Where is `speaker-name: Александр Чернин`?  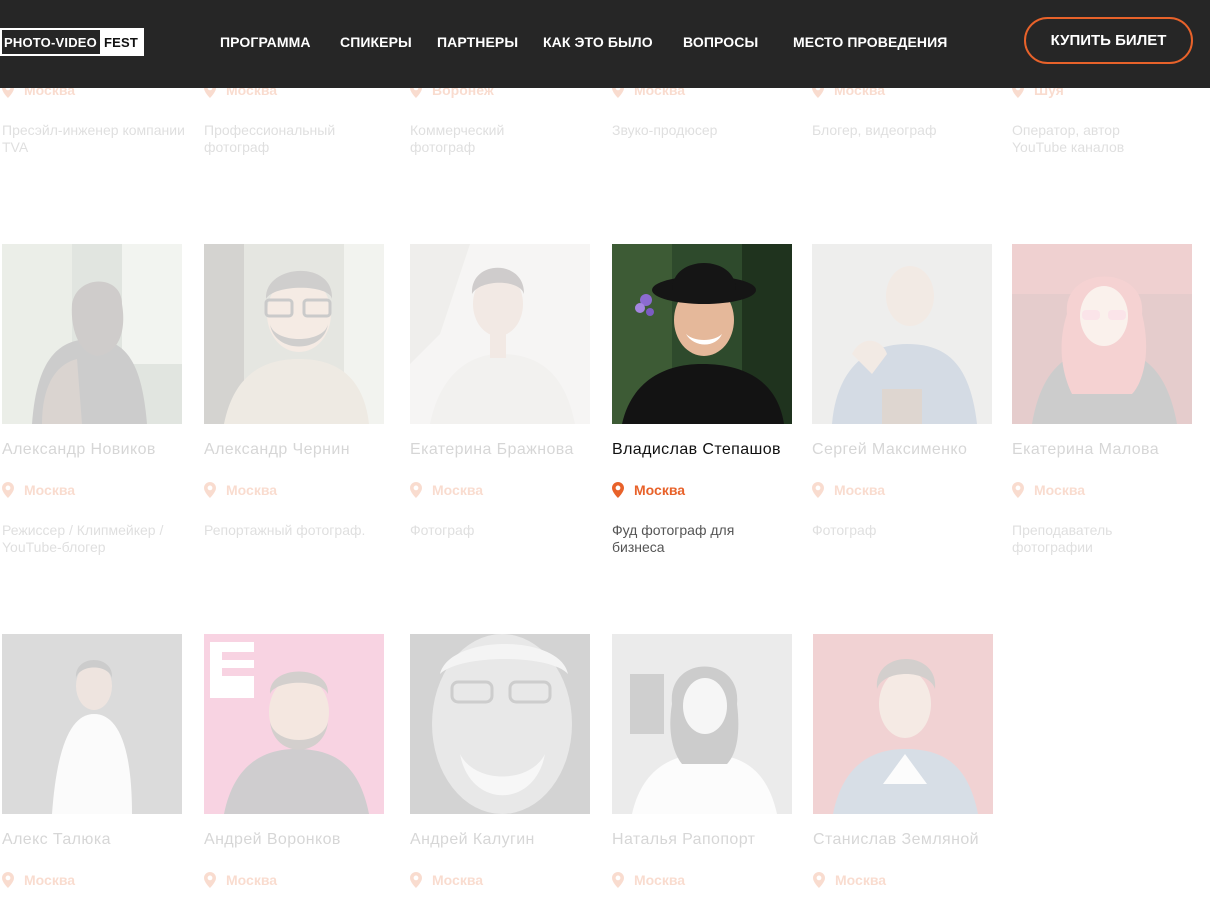 speaker-name: Александр Чернин is located at coordinates (277, 449).